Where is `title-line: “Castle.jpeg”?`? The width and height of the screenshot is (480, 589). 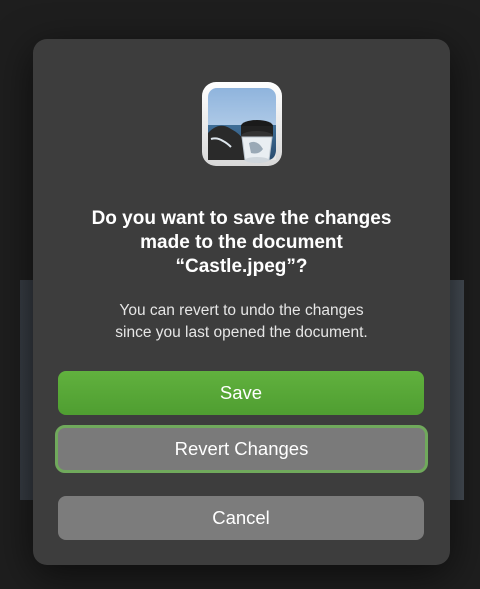
title-line: “Castle.jpeg”? is located at coordinates (241, 266).